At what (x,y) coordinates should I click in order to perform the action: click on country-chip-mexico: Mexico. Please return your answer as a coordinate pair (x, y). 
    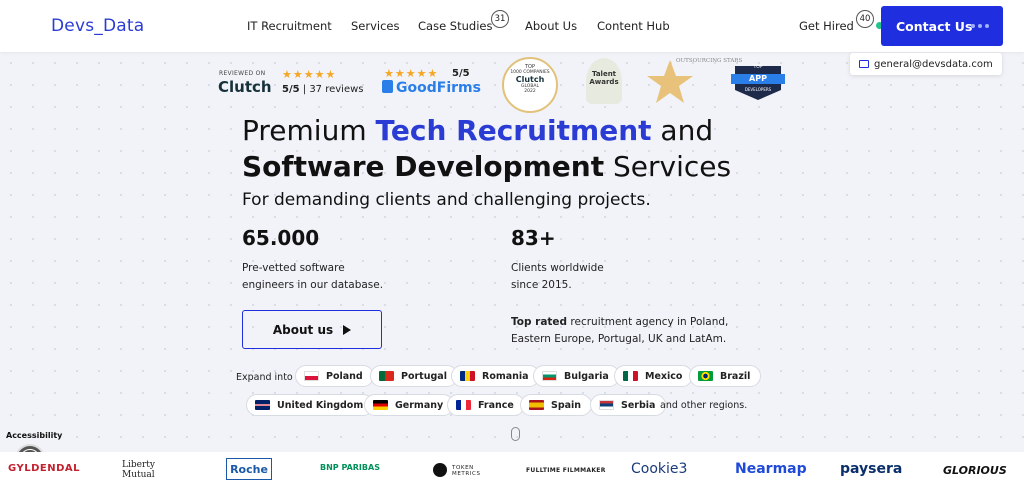
    Looking at the image, I should click on (654, 376).